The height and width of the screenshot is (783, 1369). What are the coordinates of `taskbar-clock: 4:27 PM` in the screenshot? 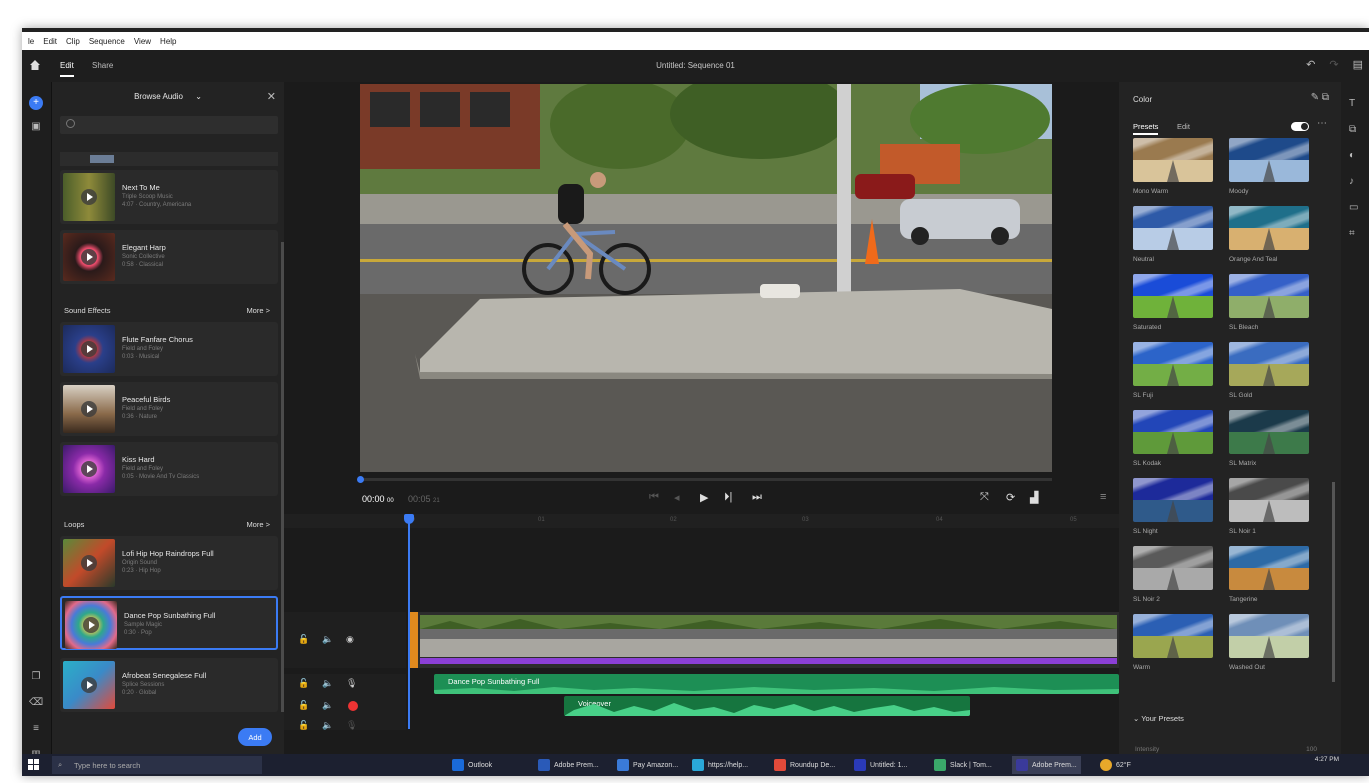 It's located at (1327, 760).